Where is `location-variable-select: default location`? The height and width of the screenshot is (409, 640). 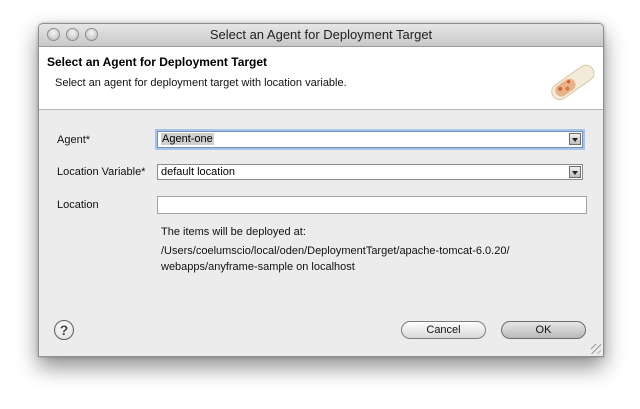 location-variable-select: default location is located at coordinates (370, 172).